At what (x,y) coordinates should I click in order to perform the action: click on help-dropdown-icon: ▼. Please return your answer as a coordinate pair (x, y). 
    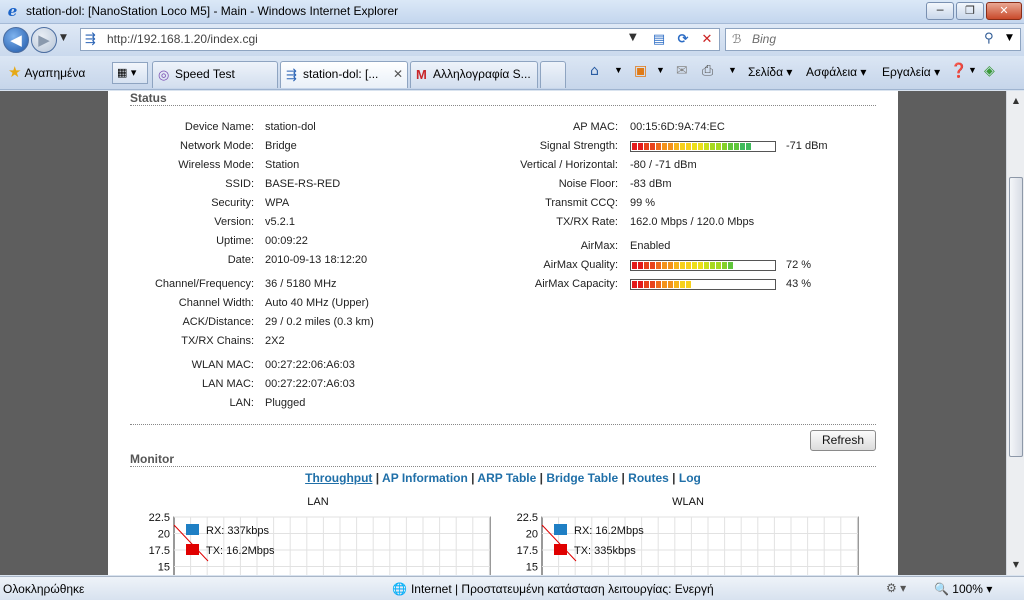
    Looking at the image, I should click on (972, 70).